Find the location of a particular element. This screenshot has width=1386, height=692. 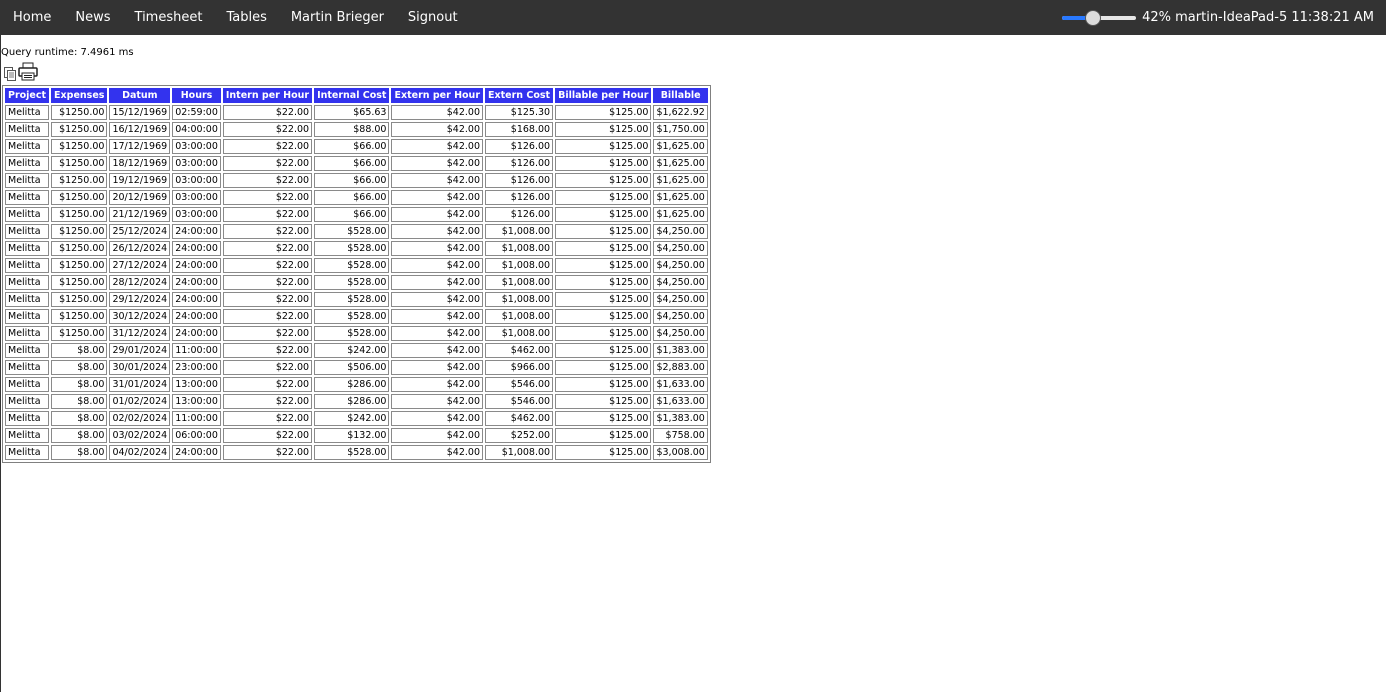

header-internal-cost: Internal Cost is located at coordinates (352, 95).